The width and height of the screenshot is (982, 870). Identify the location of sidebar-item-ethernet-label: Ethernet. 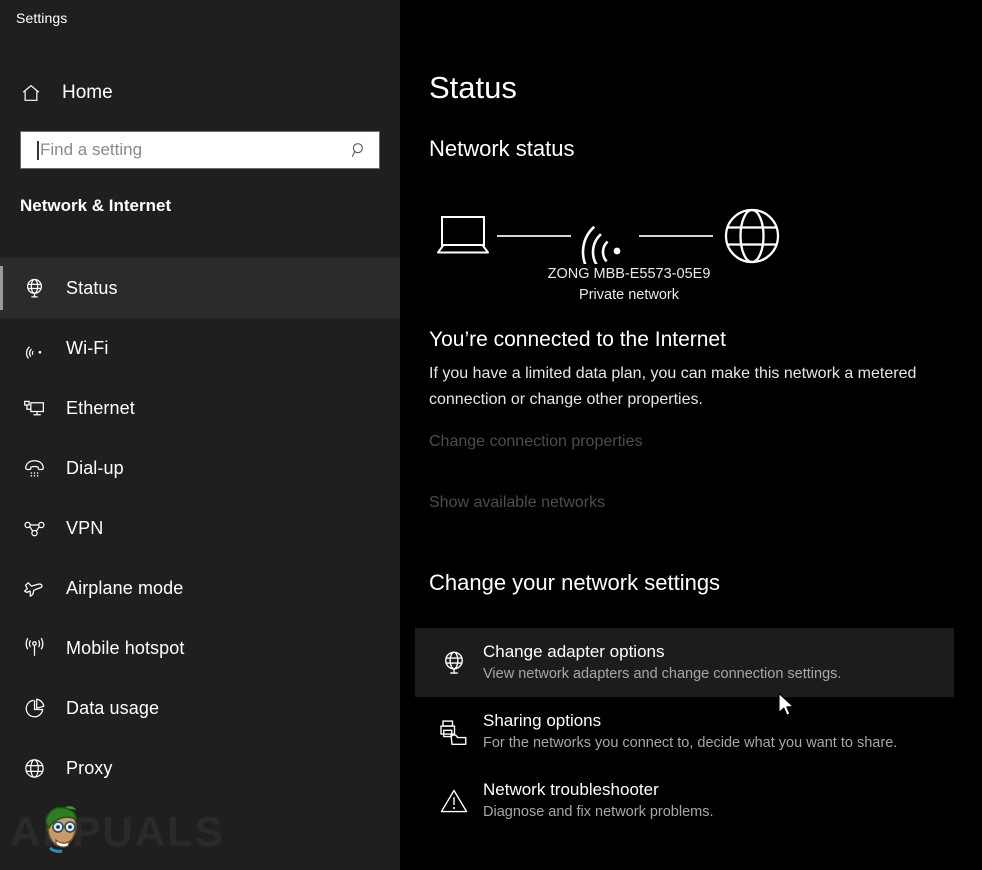
(100, 407).